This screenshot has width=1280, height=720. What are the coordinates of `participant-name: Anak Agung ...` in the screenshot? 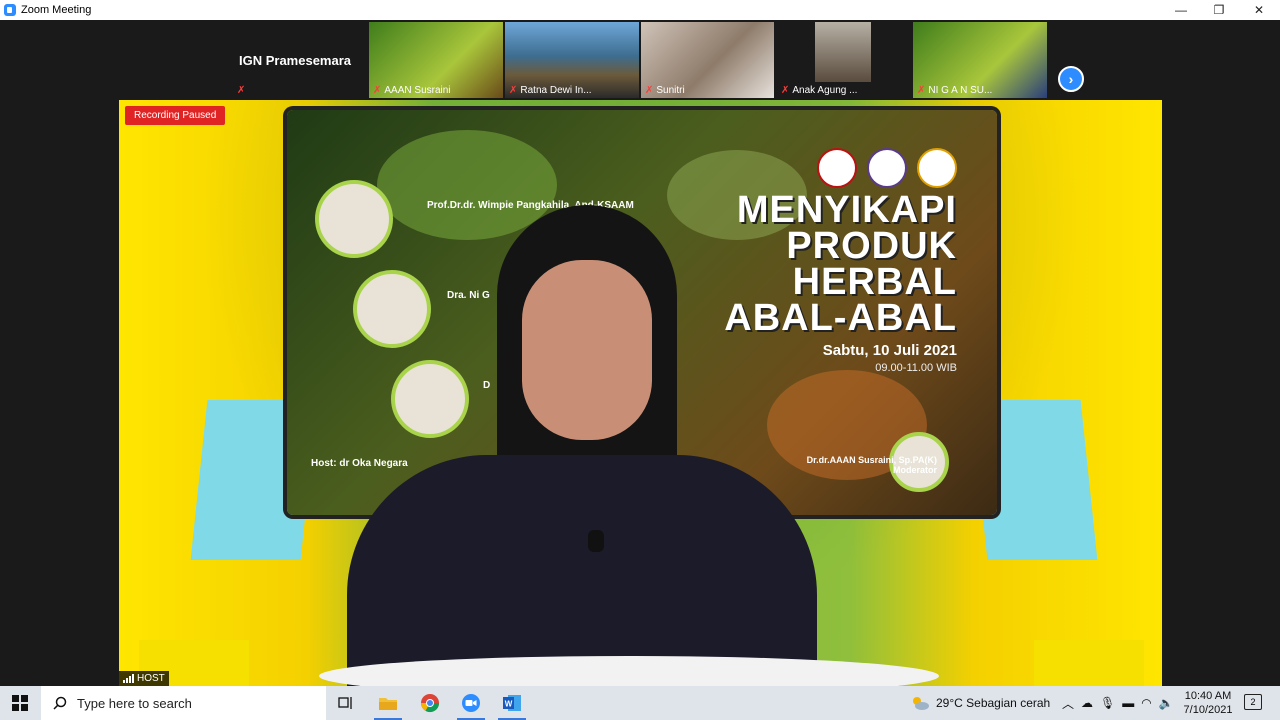 It's located at (825, 90).